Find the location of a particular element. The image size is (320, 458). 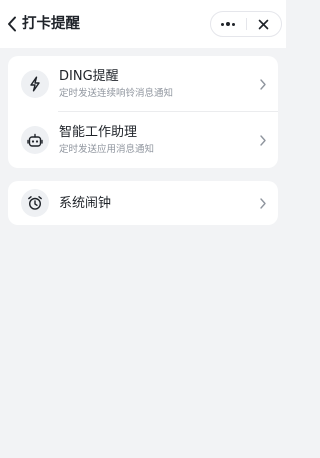

more-button is located at coordinates (228, 24).